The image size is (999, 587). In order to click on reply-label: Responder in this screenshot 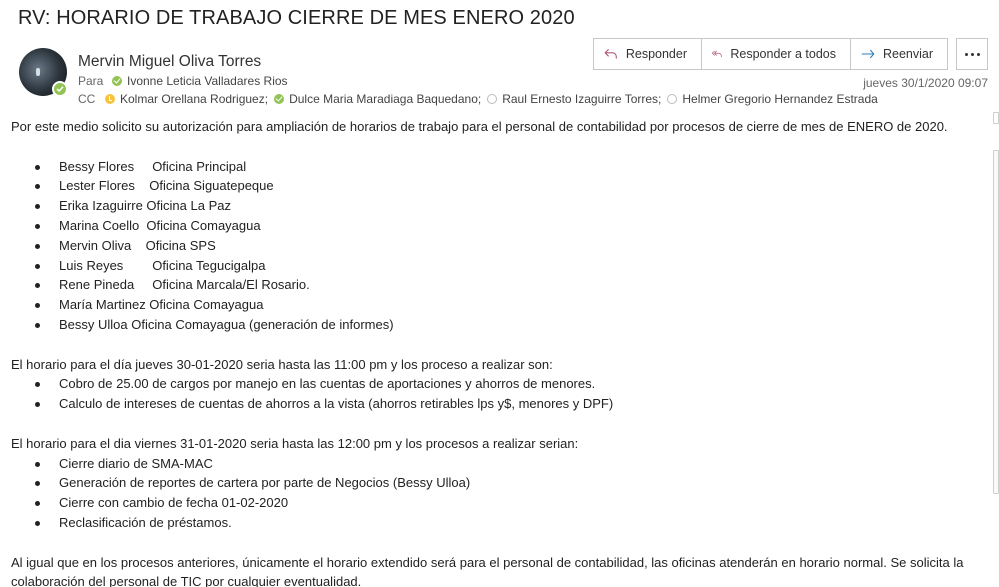, I will do `click(656, 54)`.